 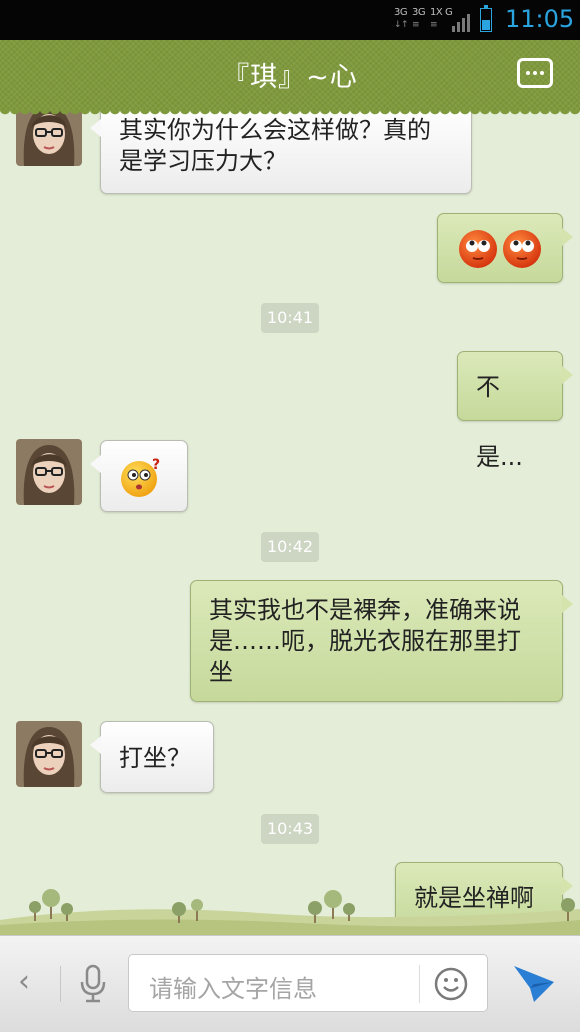 I want to click on chat-title: 『琪』~心, so click(x=290, y=77).